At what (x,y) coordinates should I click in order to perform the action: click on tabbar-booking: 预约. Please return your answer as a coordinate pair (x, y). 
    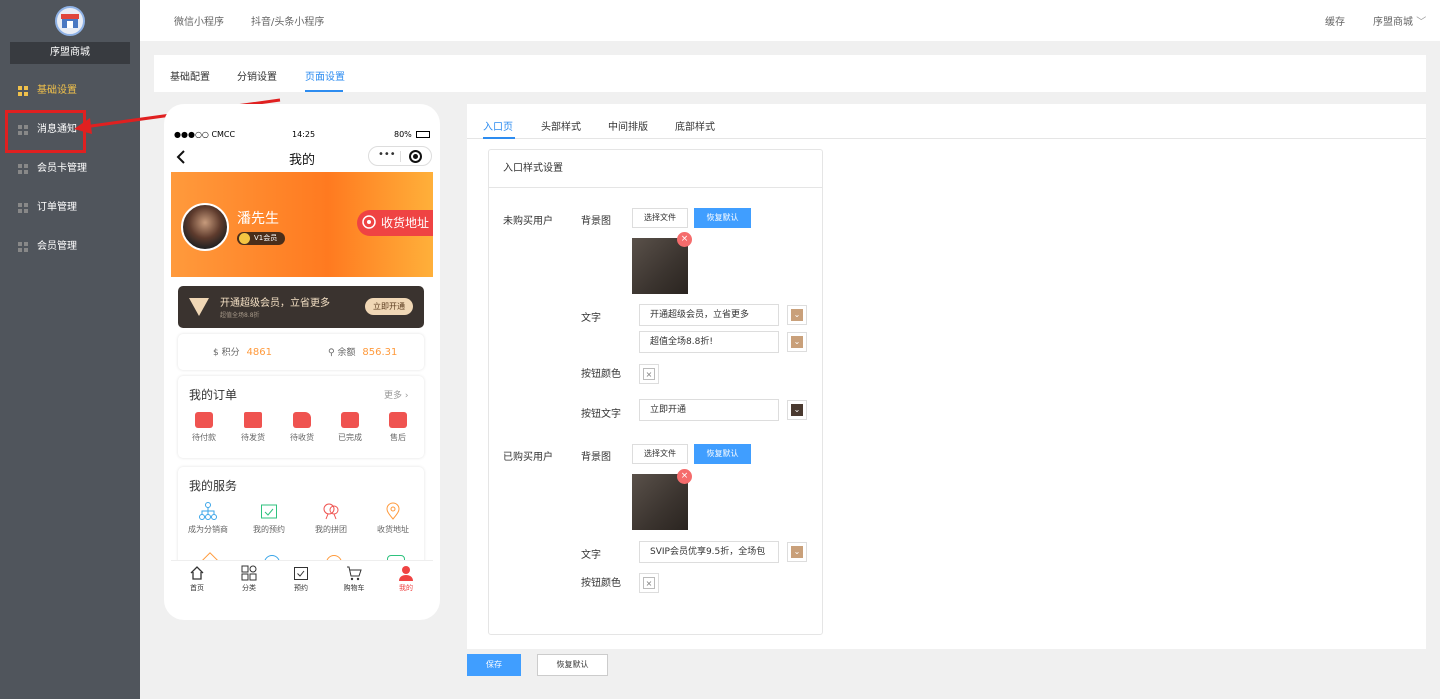
    Looking at the image, I should click on (301, 579).